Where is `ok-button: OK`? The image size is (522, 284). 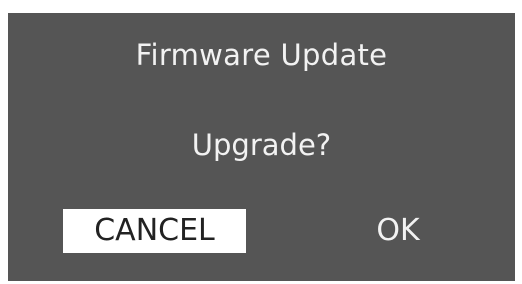 ok-button: OK is located at coordinates (398, 231).